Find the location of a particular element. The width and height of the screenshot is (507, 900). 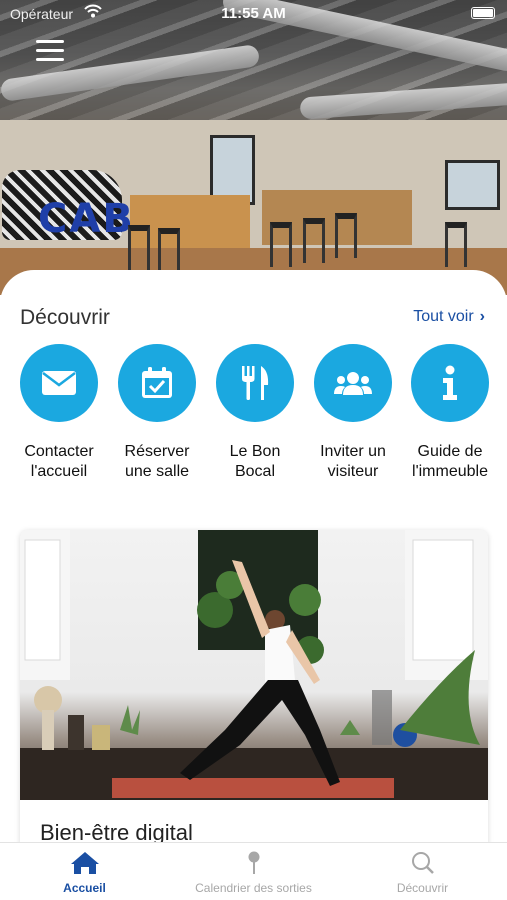

shortcut-restaurant: Le Bon Bocal is located at coordinates (255, 413).